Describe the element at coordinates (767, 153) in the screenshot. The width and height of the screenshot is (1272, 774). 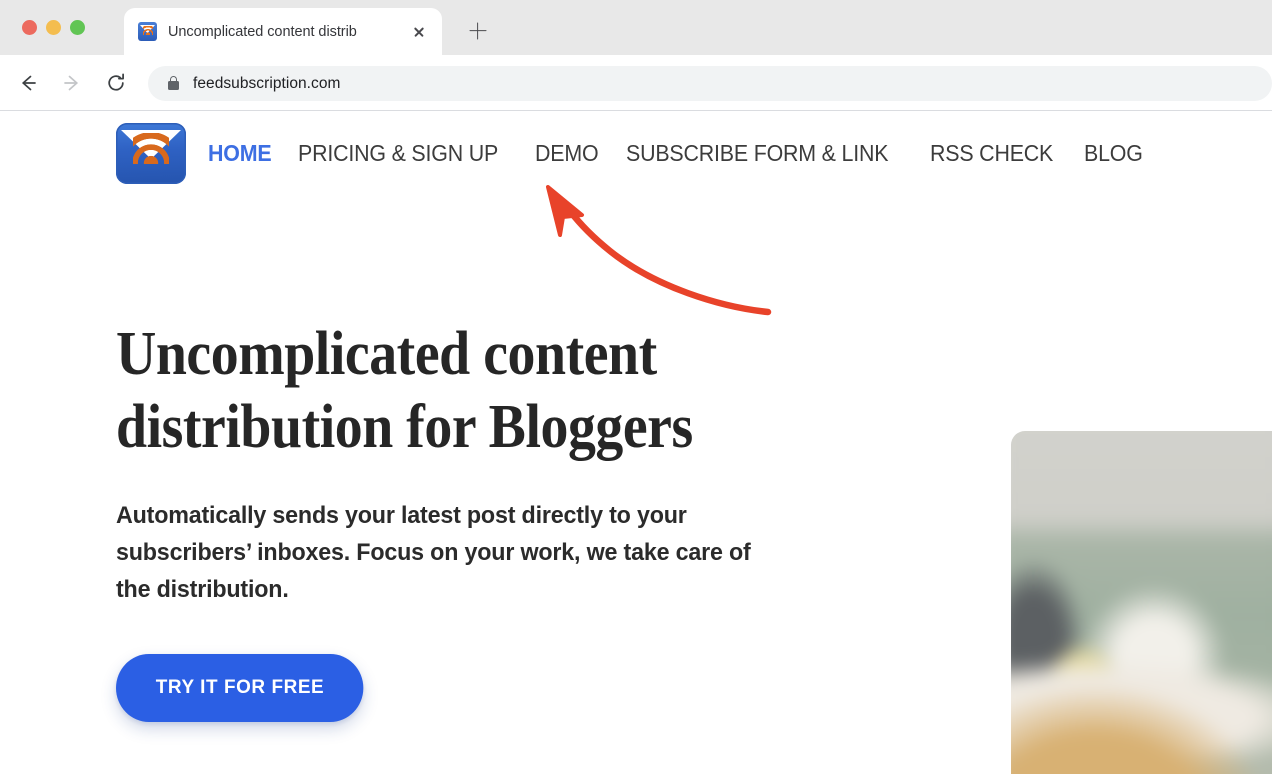
I see `nav-item-subscribe-form-link: SUBSCRIBE FORM & LINK` at that location.